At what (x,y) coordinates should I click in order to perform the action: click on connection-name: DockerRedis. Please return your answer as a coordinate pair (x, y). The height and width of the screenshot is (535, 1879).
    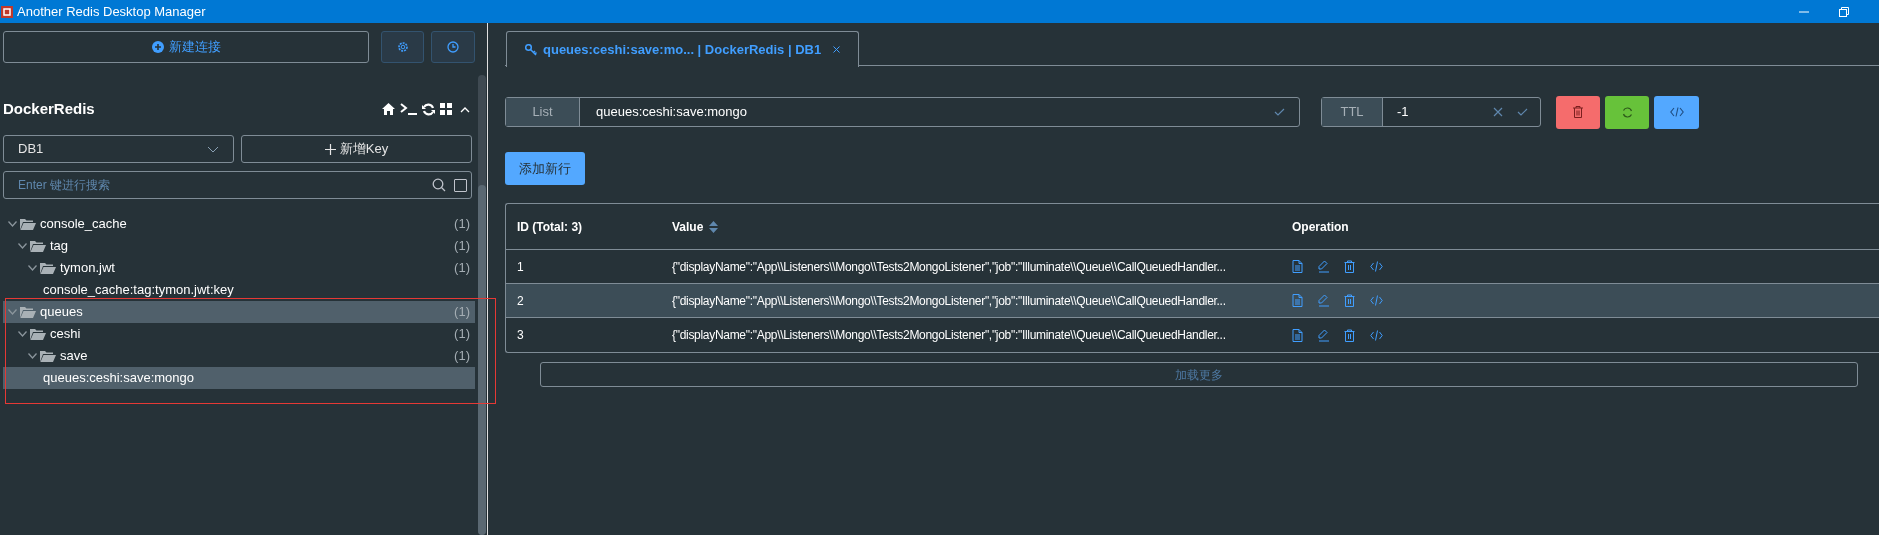
    Looking at the image, I should click on (49, 108).